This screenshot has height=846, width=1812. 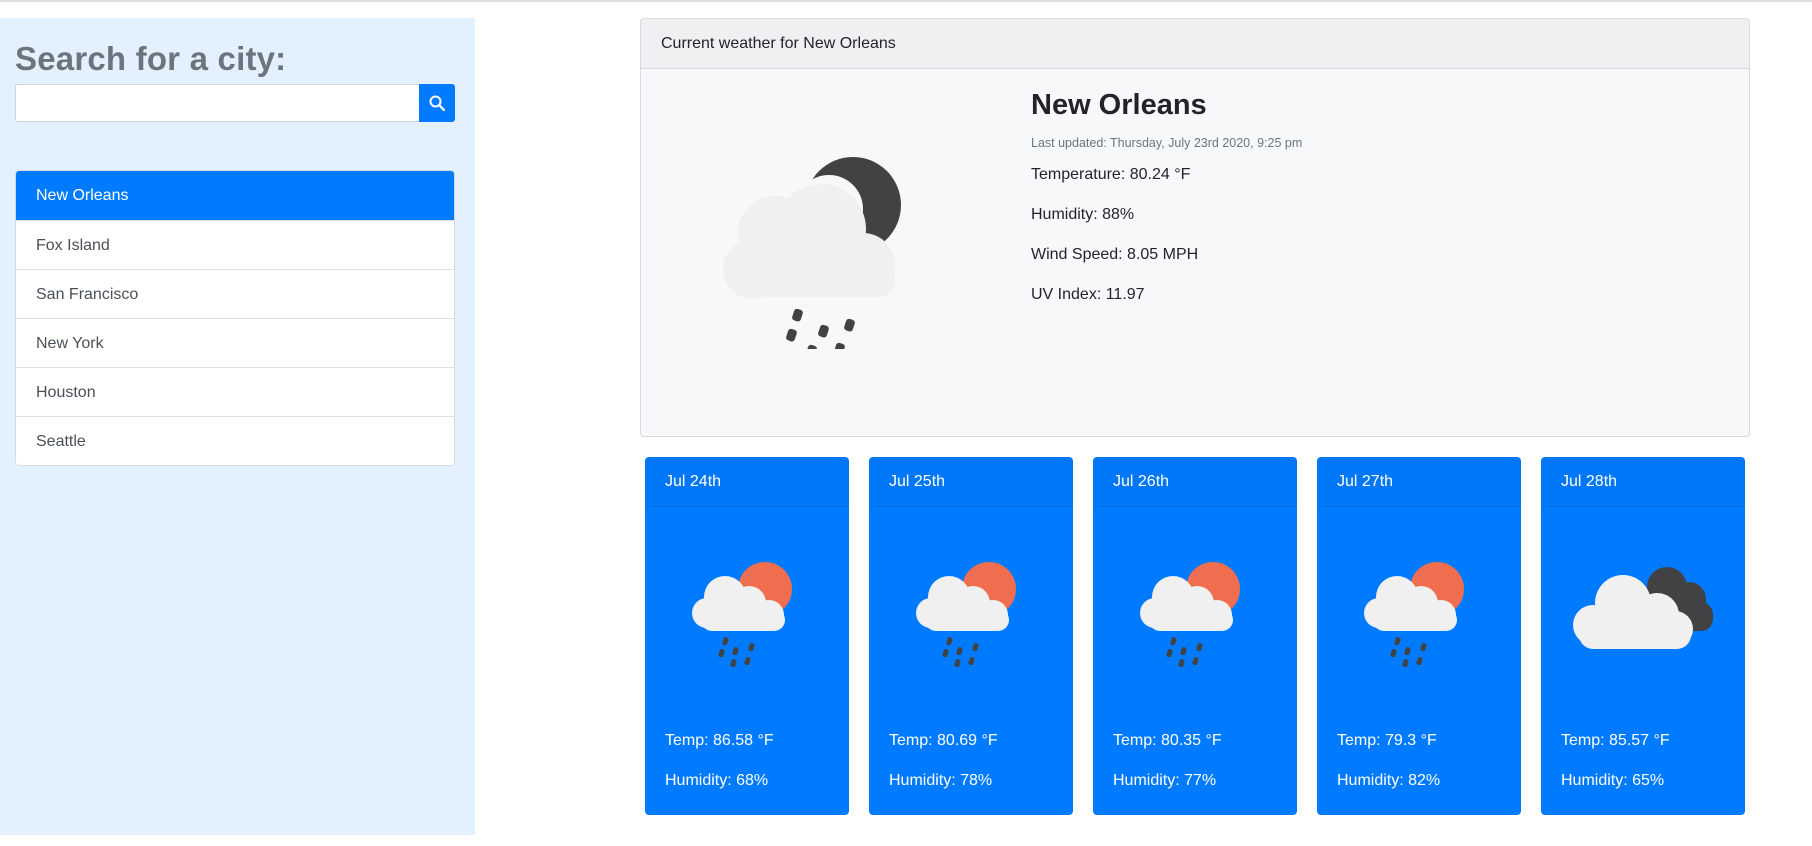 What do you see at coordinates (1165, 780) in the screenshot?
I see `forecast-humidity: Humidity: 77%` at bounding box center [1165, 780].